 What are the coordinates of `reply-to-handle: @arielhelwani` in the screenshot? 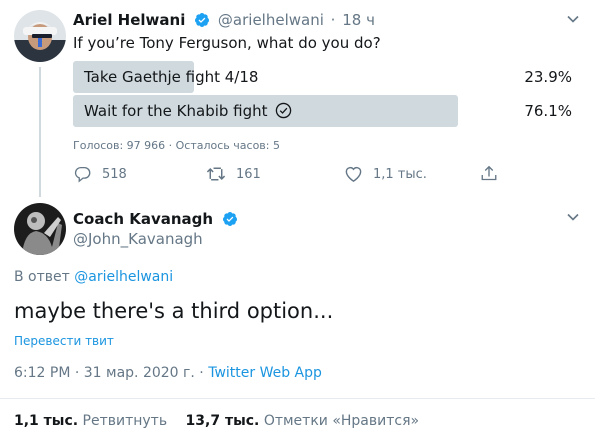 It's located at (123, 277).